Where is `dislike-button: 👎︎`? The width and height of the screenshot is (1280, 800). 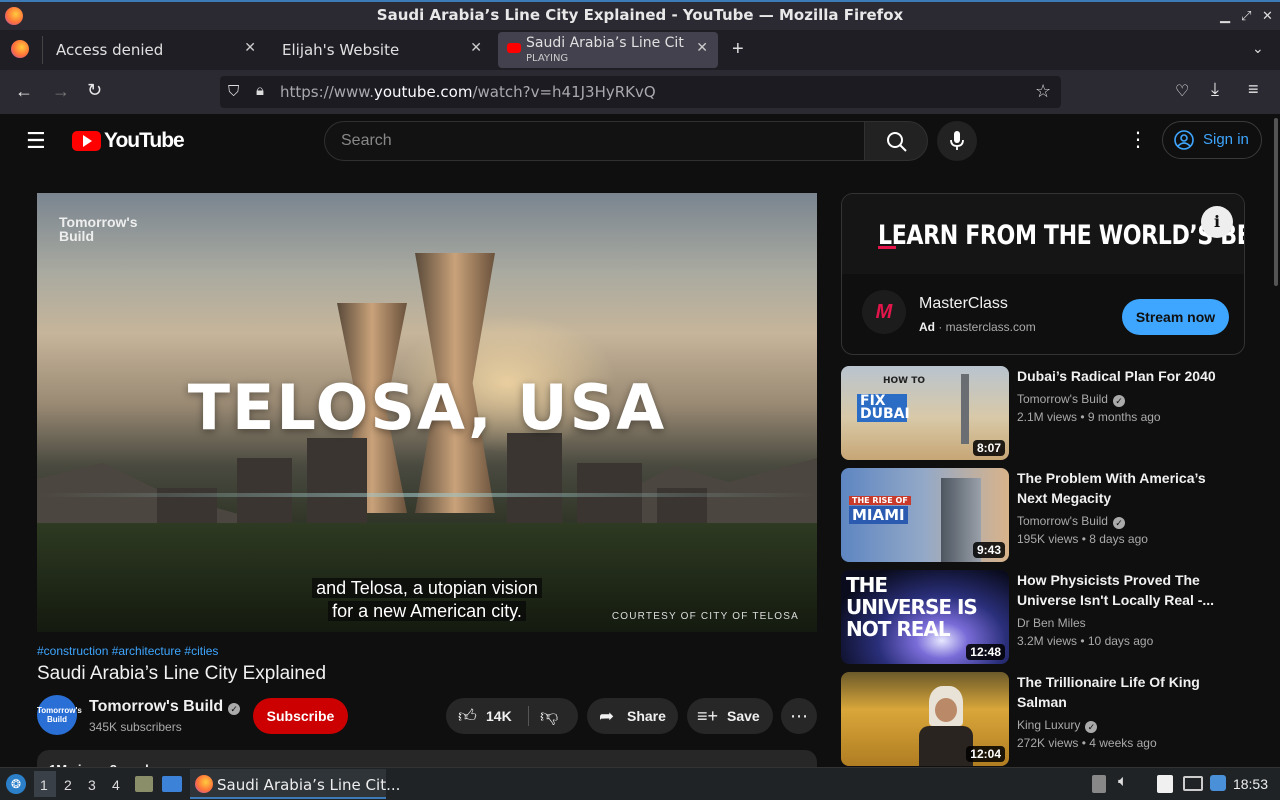 dislike-button: 👎︎ is located at coordinates (549, 716).